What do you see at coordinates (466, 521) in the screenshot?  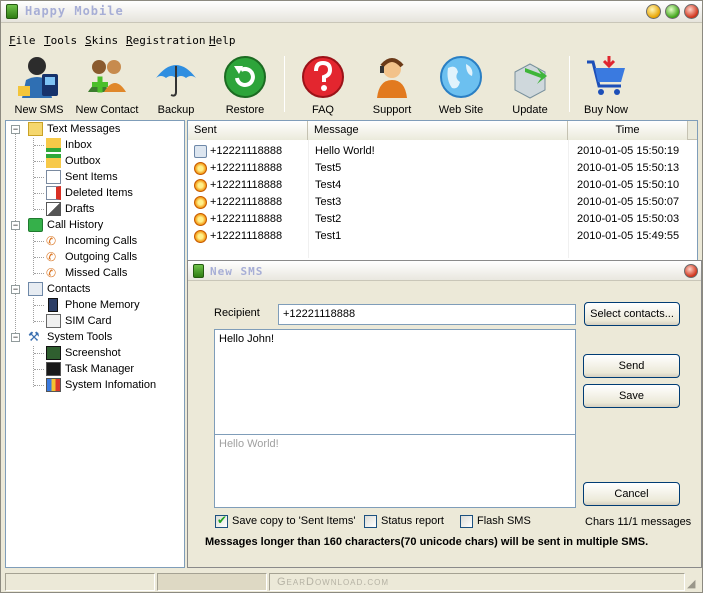 I see `flash-sms-checkbox` at bounding box center [466, 521].